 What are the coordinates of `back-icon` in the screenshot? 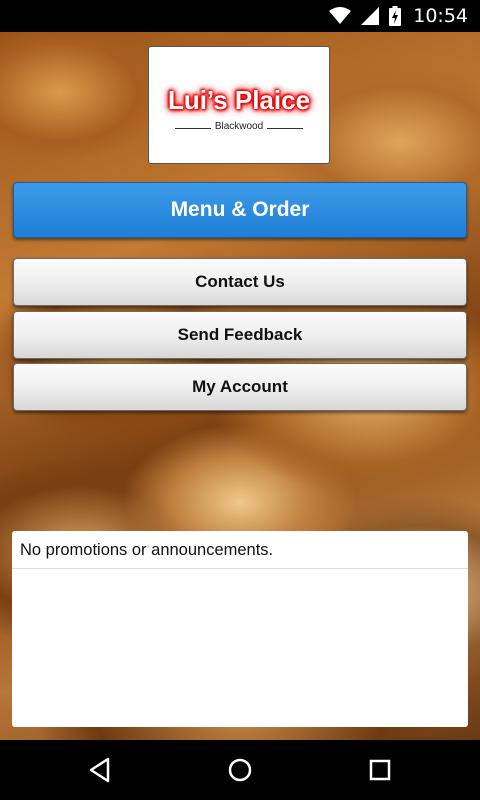 It's located at (100, 770).